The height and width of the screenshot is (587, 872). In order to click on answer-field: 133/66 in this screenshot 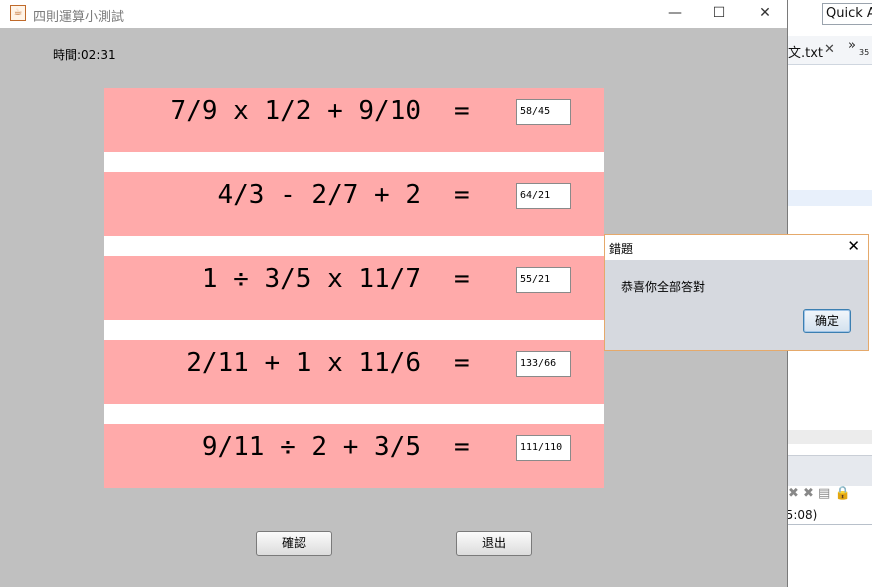, I will do `click(543, 364)`.